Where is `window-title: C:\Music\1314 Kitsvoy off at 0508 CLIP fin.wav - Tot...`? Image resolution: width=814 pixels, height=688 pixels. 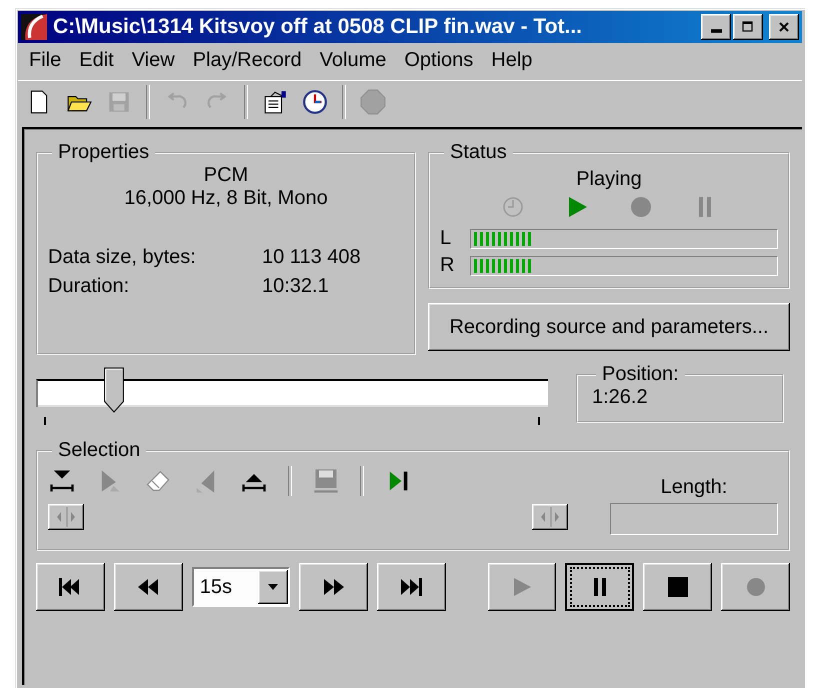
window-title: C:\Music\1314 Kitsvoy off at 0508 CLIP fin.wav - Tot... is located at coordinates (318, 27).